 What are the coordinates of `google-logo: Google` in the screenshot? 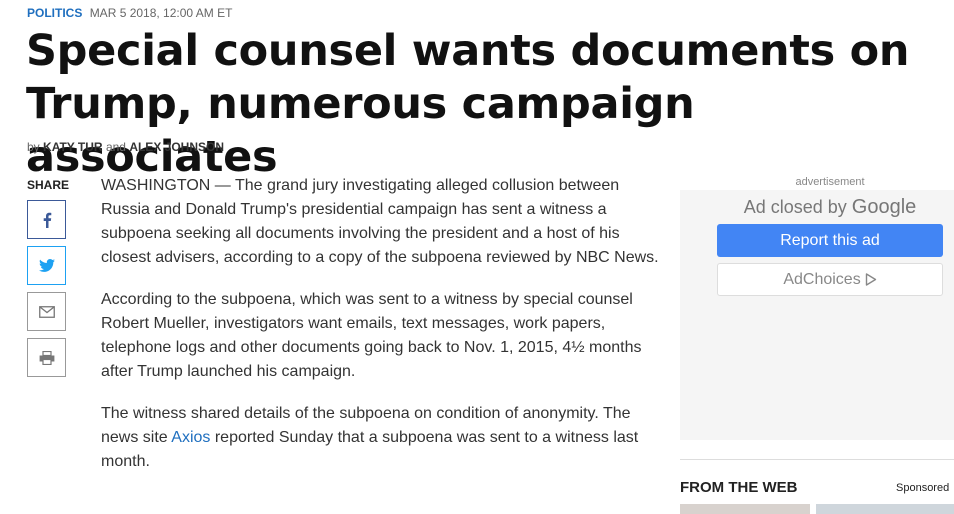 It's located at (884, 207).